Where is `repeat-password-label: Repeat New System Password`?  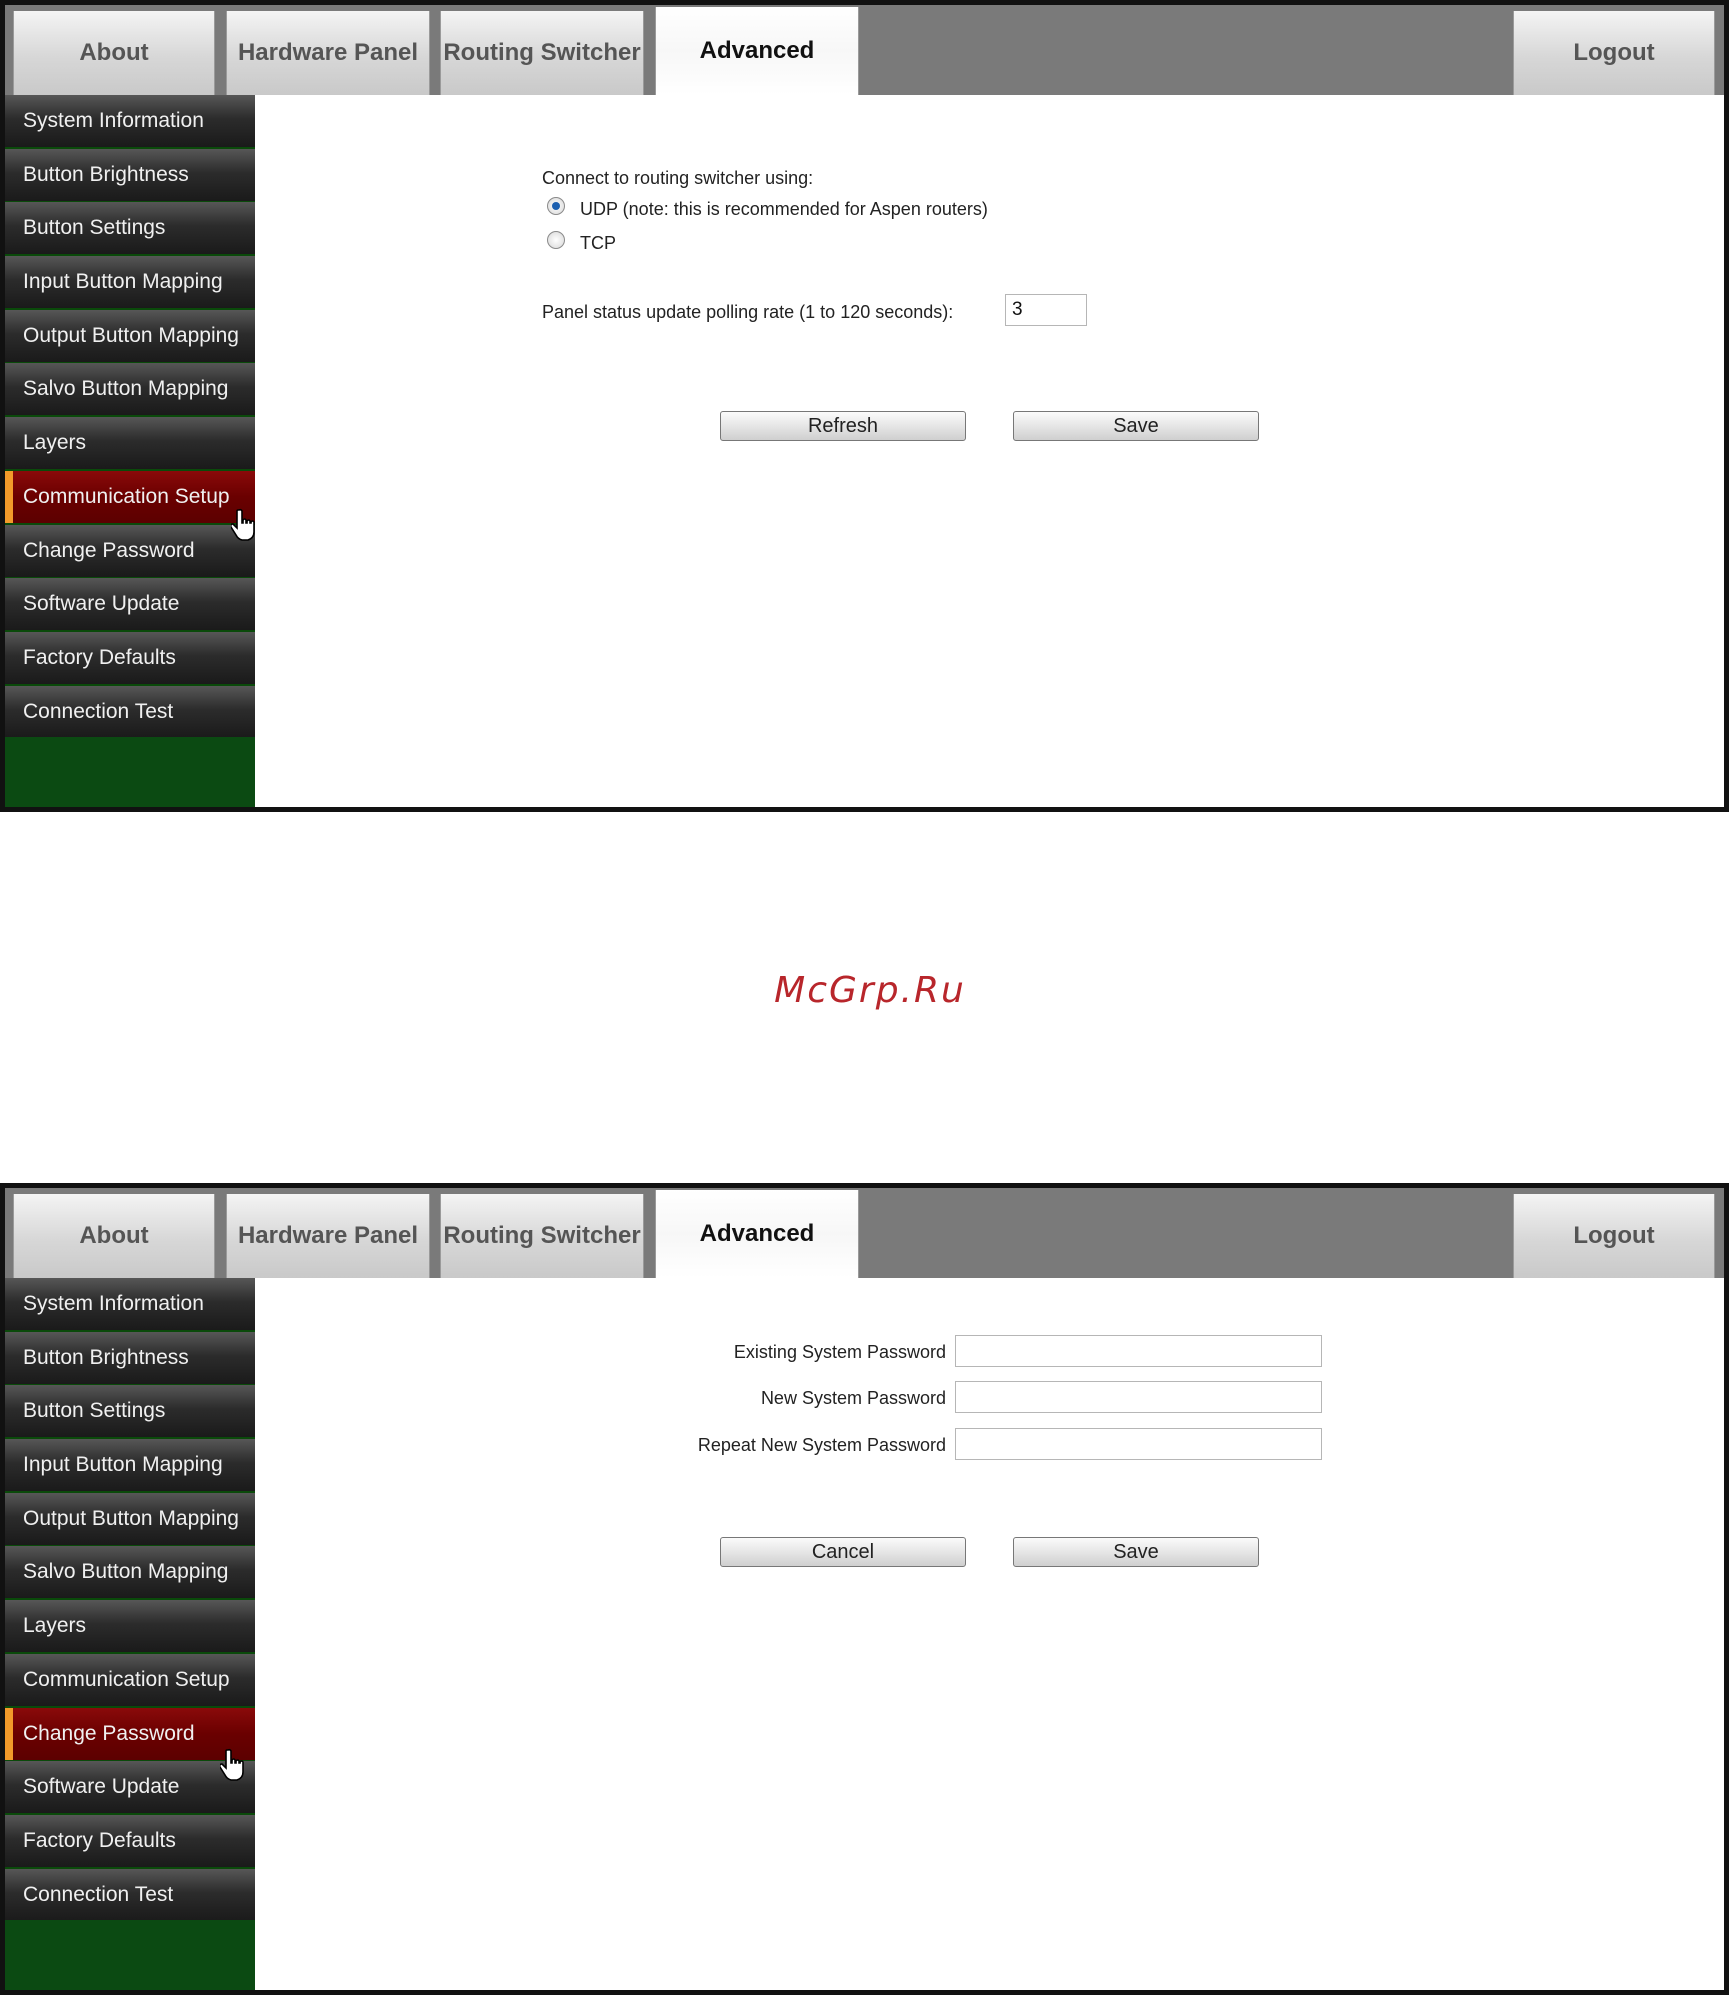 repeat-password-label: Repeat New System Password is located at coordinates (821, 1445).